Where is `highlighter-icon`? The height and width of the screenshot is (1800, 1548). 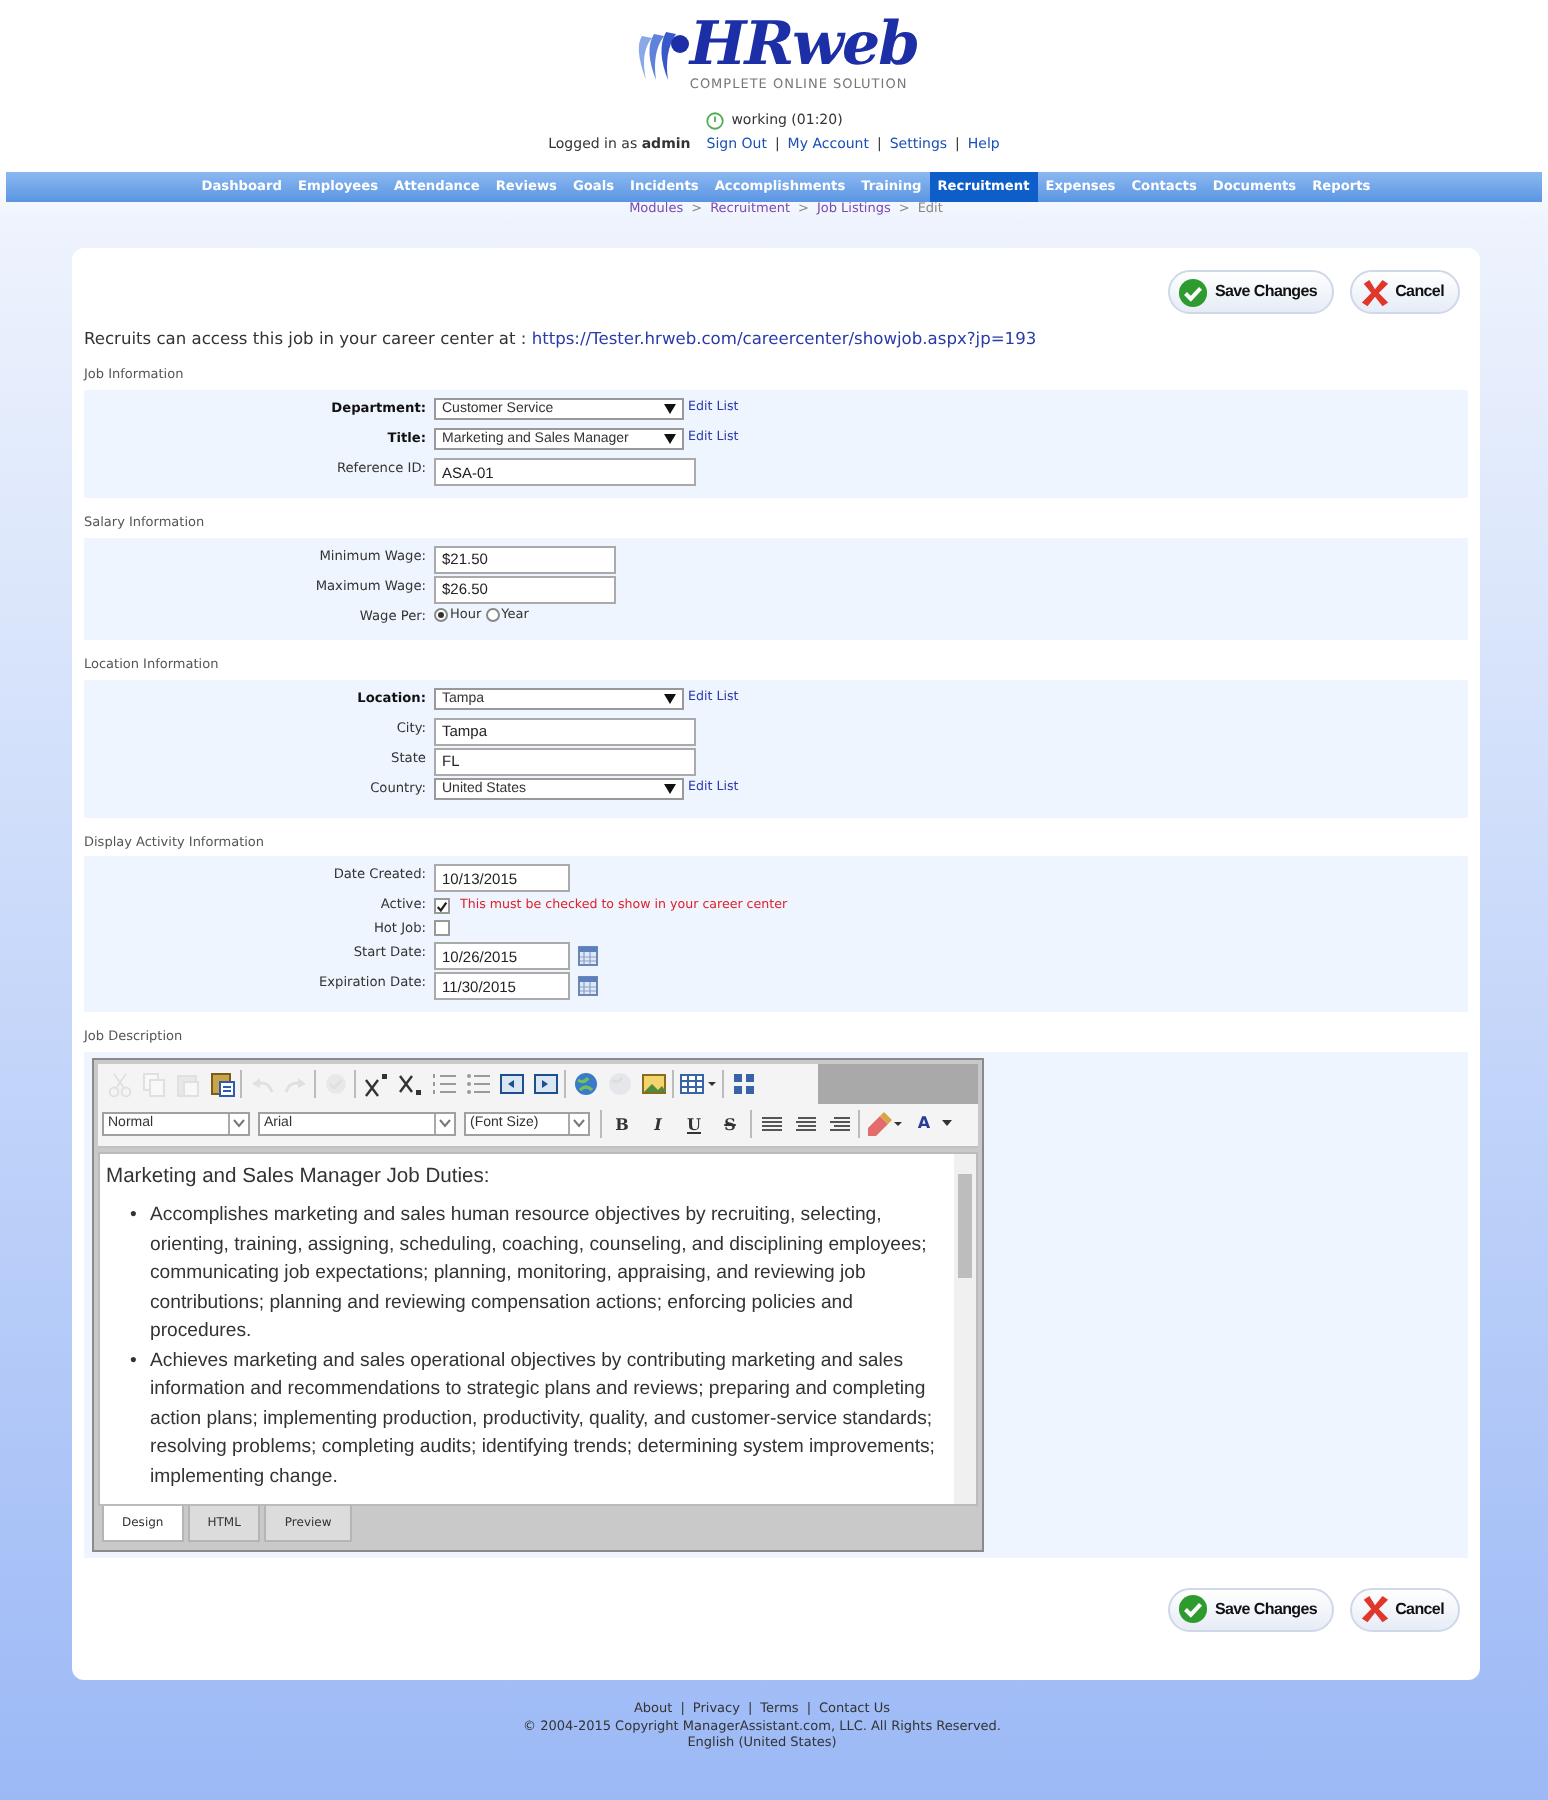
highlighter-icon is located at coordinates (884, 1124).